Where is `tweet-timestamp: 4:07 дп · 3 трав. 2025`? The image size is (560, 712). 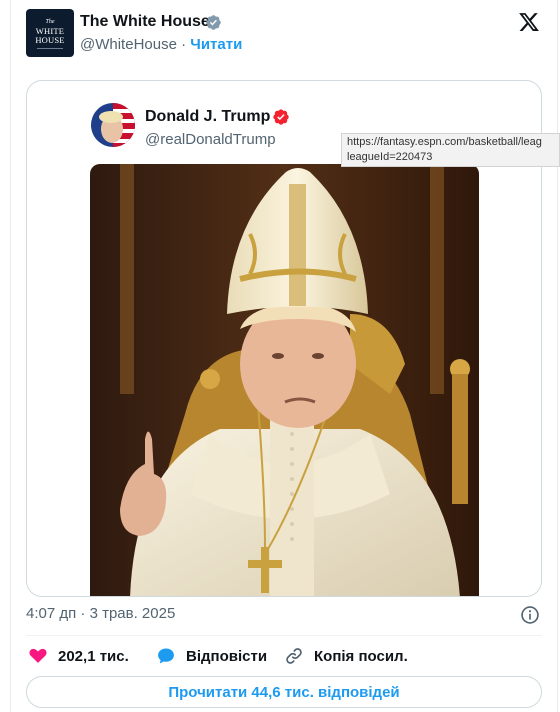
tweet-timestamp: 4:07 дп · 3 трав. 2025 is located at coordinates (100, 613).